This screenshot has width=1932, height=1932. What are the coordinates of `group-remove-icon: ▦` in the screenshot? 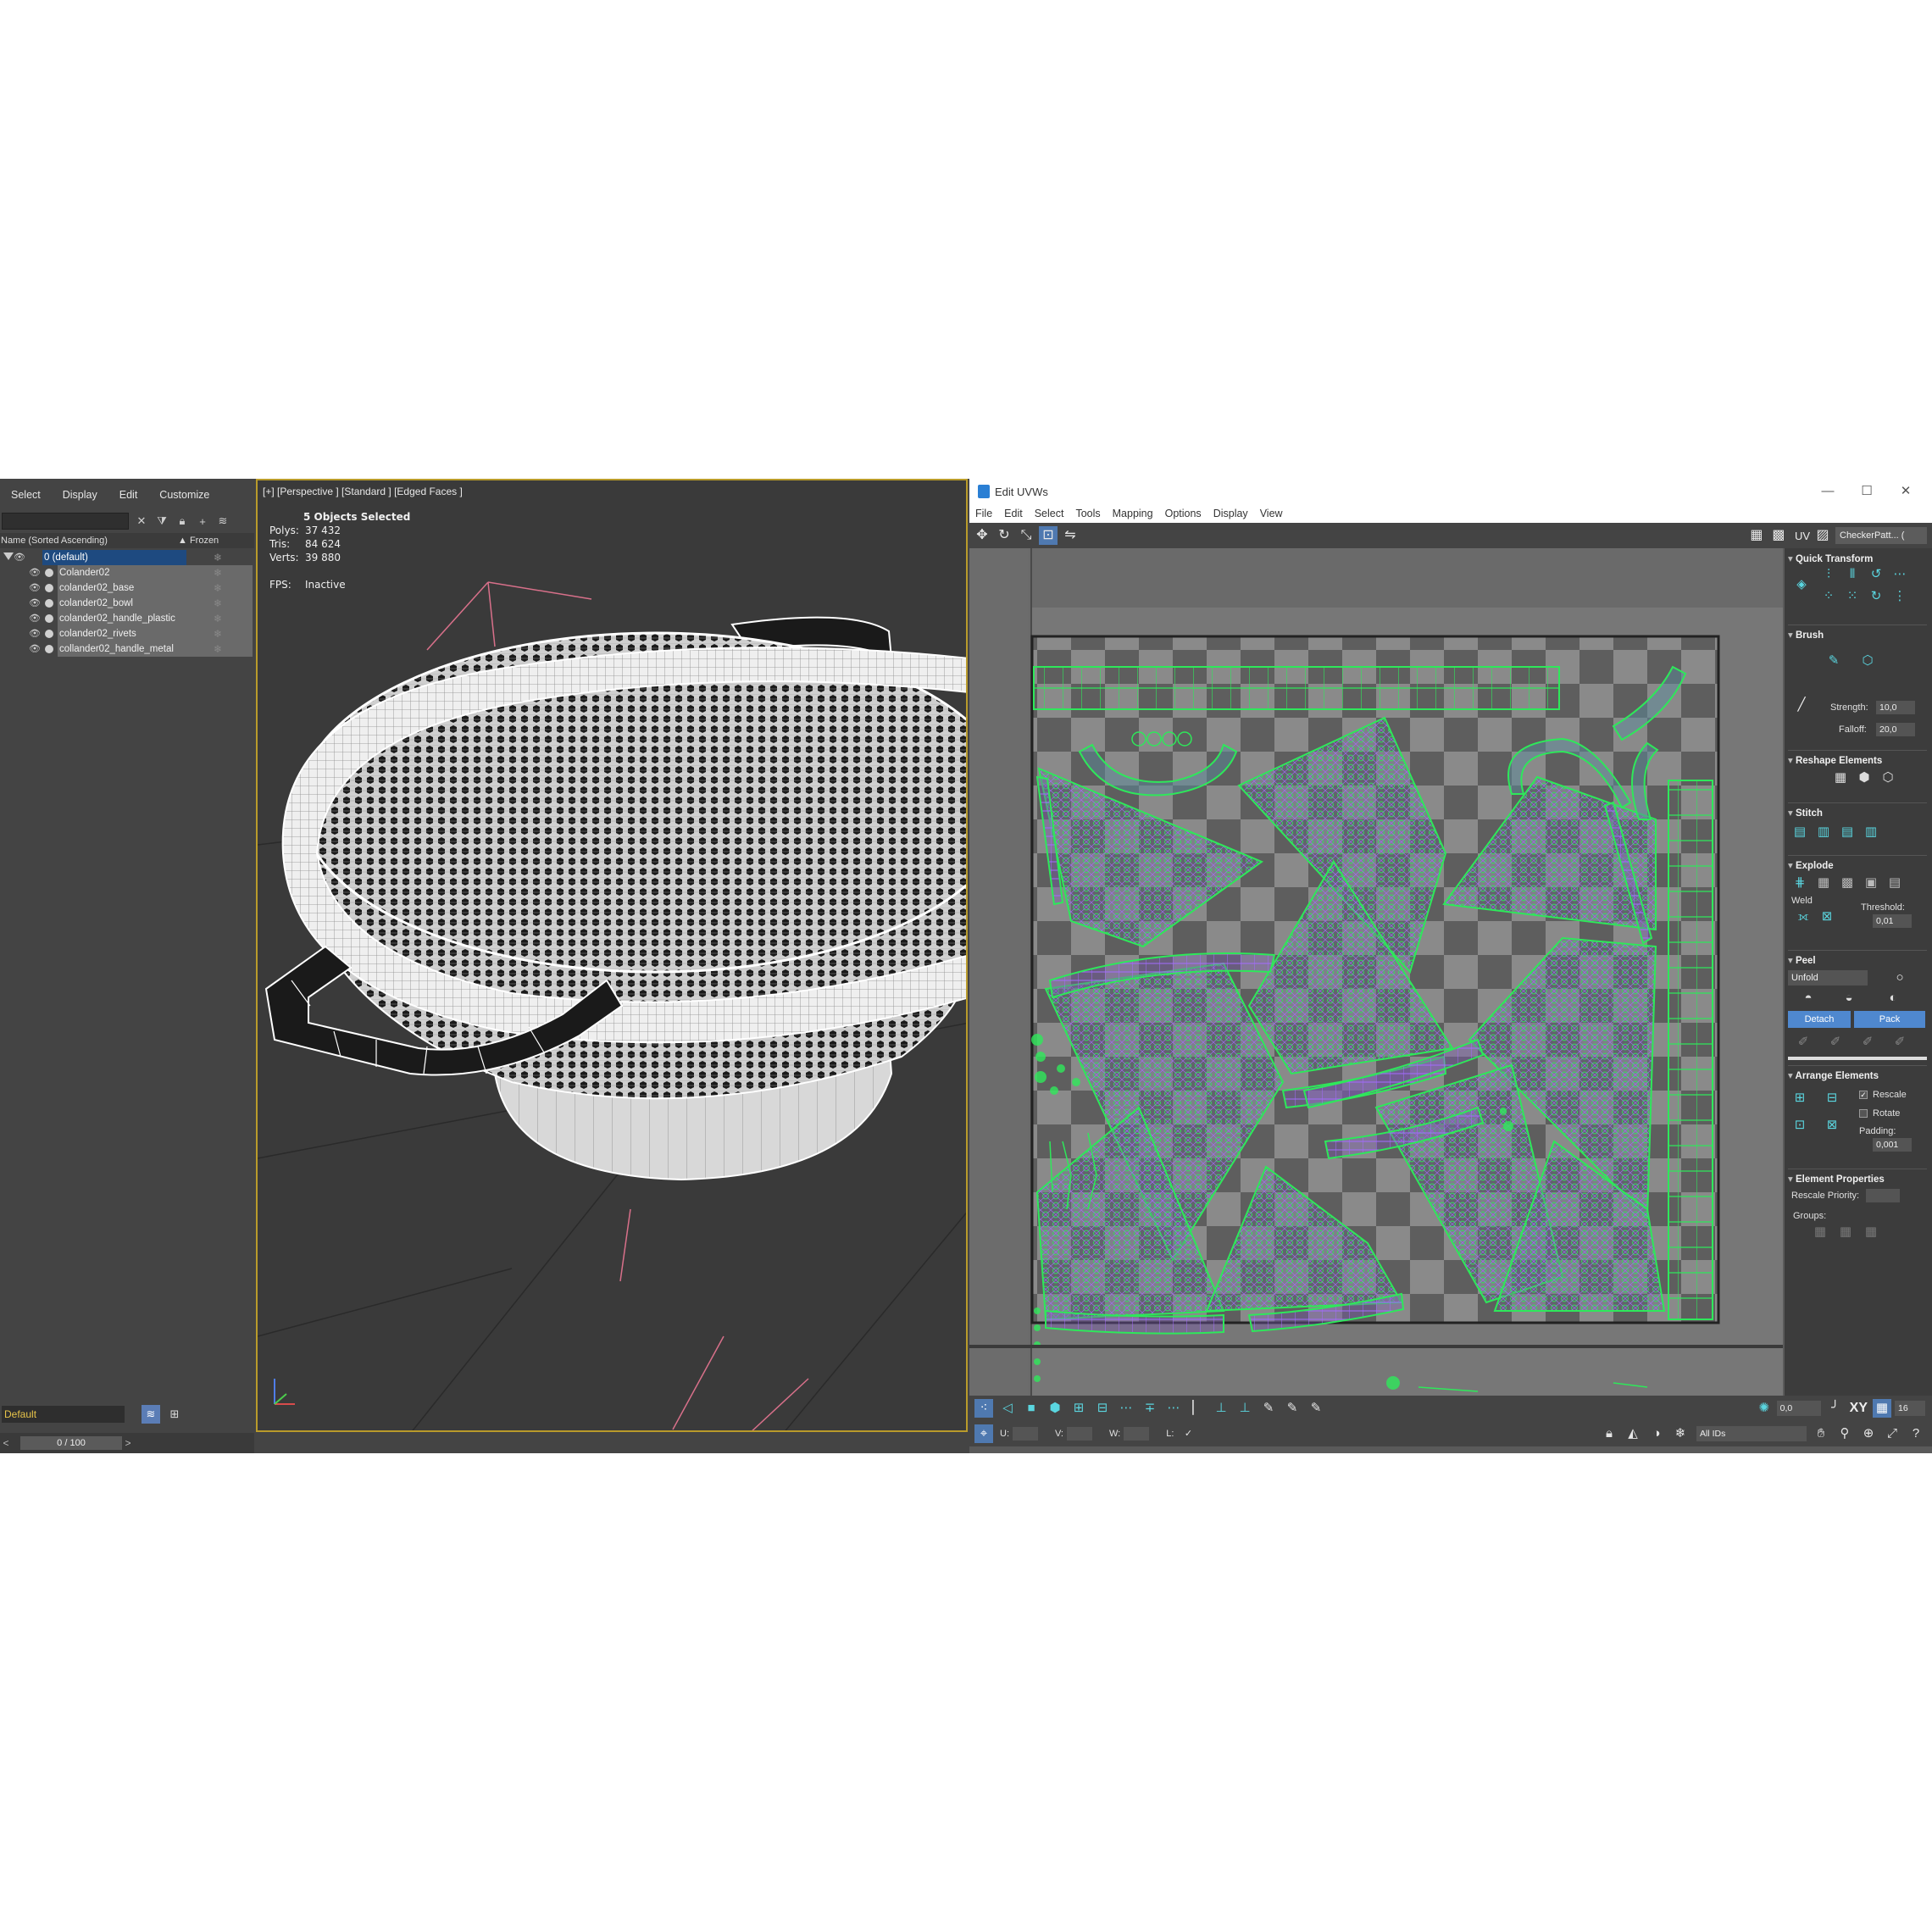 It's located at (1871, 1232).